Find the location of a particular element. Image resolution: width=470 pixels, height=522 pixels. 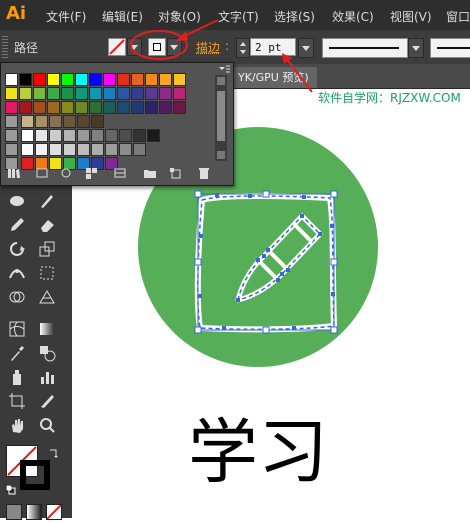

menu-select: 选择(S) is located at coordinates (294, 16).